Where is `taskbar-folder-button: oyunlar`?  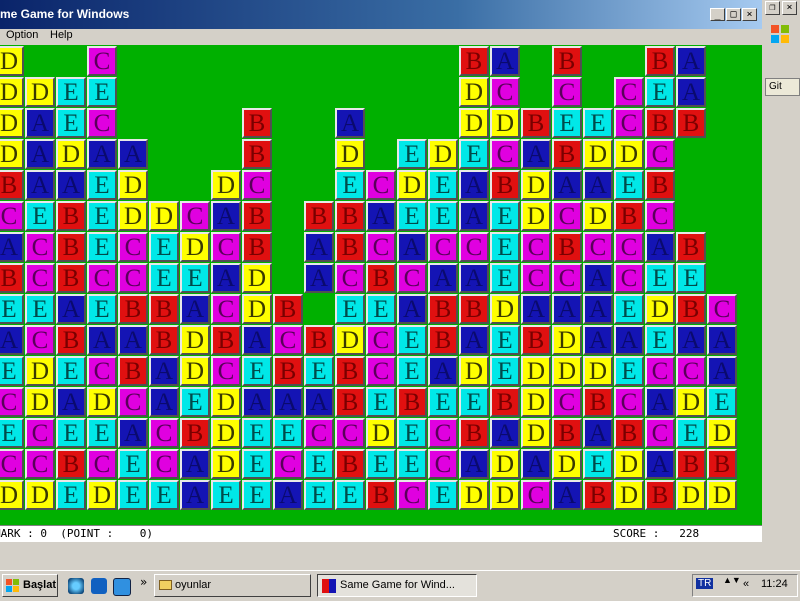 taskbar-folder-button: oyunlar is located at coordinates (232, 585).